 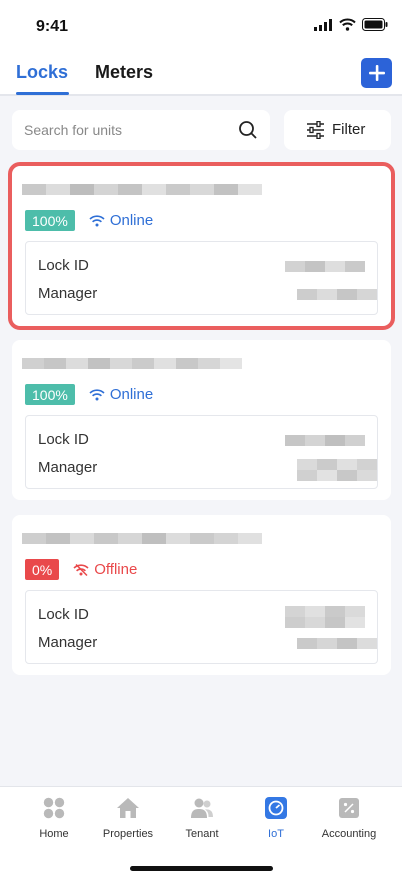 What do you see at coordinates (375, 24) in the screenshot?
I see `battery-icon` at bounding box center [375, 24].